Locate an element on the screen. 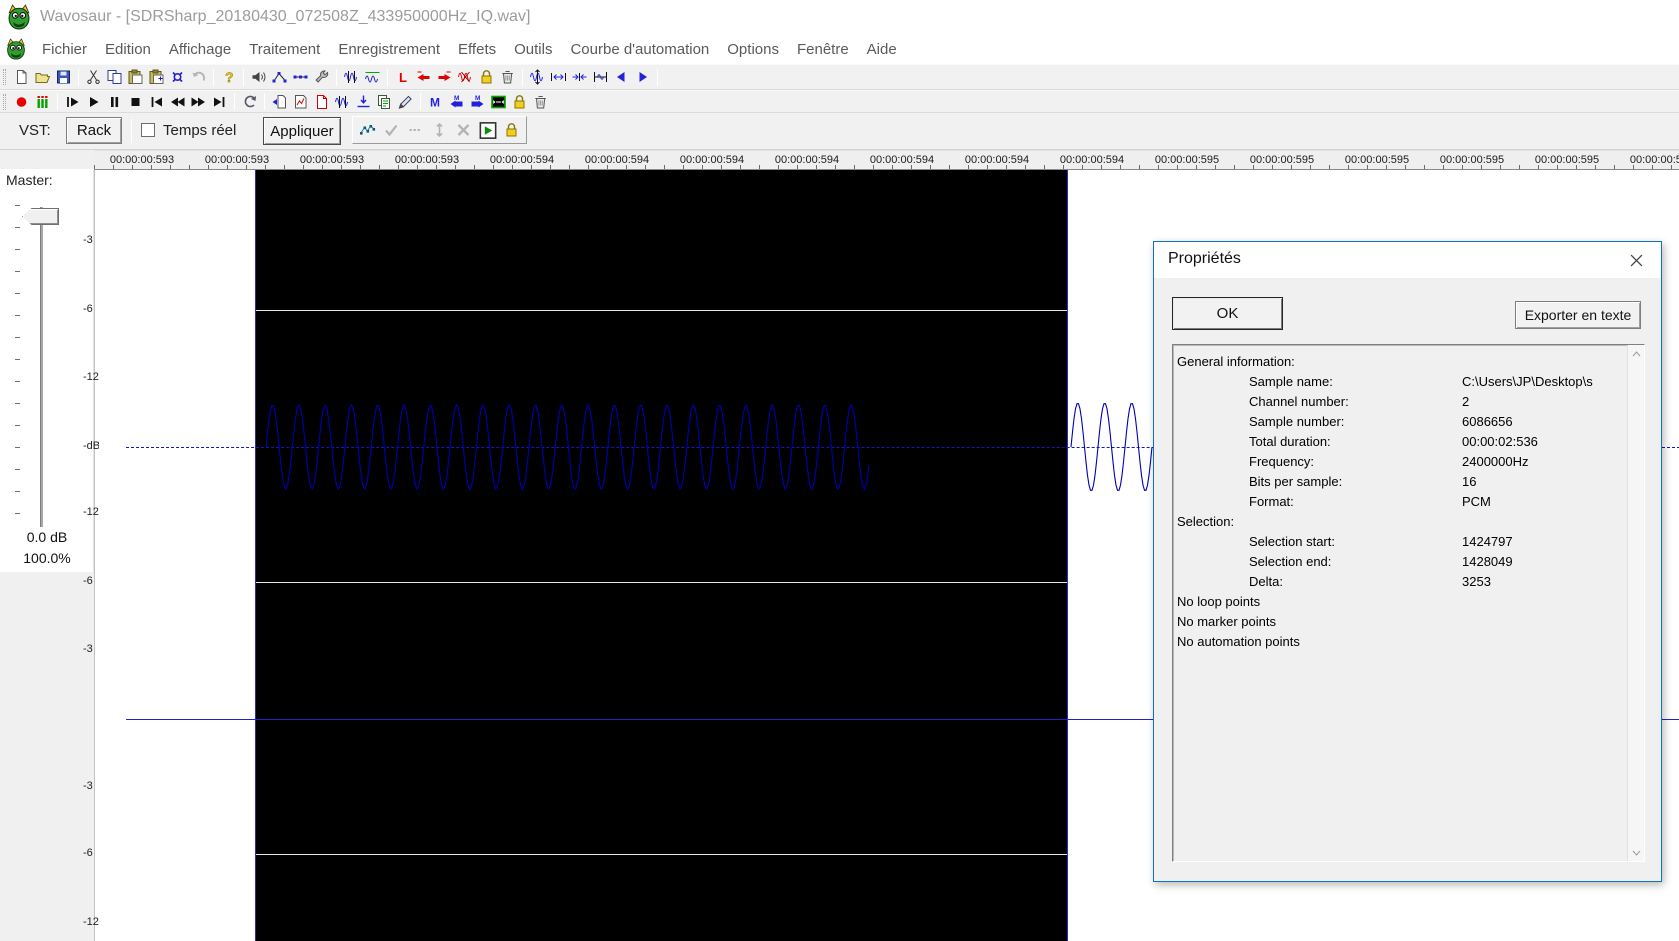 The height and width of the screenshot is (941, 1679). menu-item-outils: Outils is located at coordinates (533, 49).